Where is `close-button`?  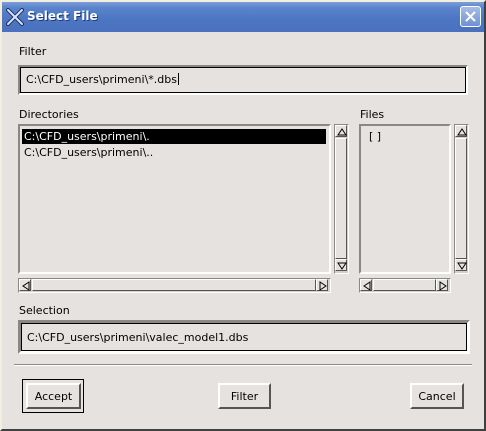
close-button is located at coordinates (470, 16).